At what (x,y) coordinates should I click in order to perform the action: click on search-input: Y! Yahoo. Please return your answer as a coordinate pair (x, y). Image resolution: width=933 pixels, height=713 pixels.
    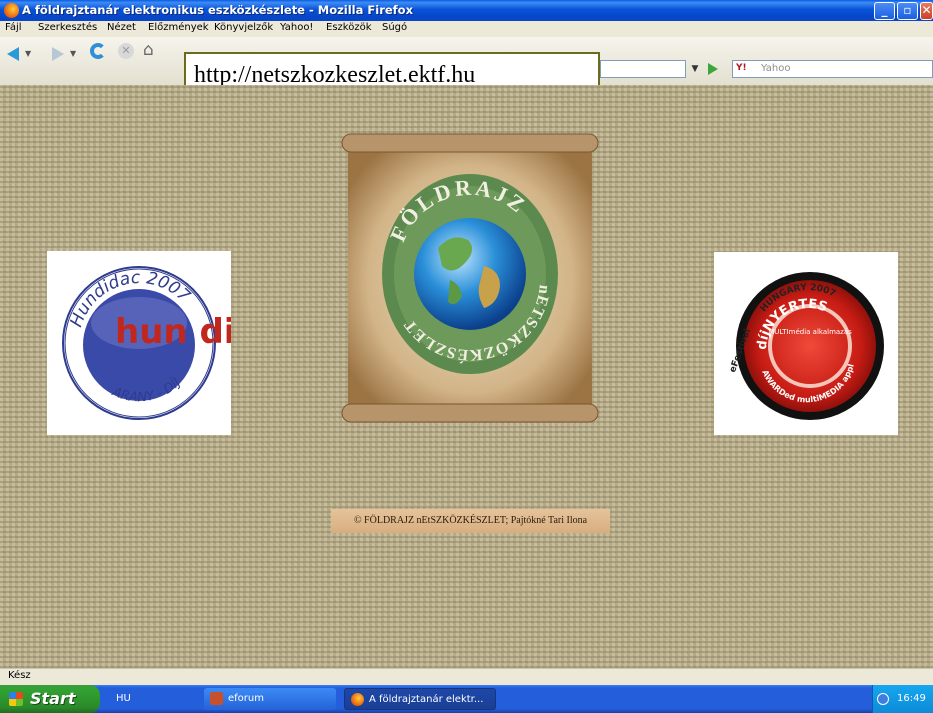
    Looking at the image, I should click on (832, 69).